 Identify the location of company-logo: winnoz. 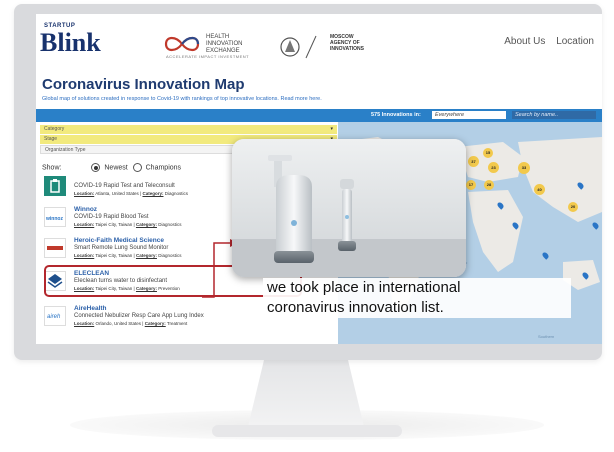
(55, 217).